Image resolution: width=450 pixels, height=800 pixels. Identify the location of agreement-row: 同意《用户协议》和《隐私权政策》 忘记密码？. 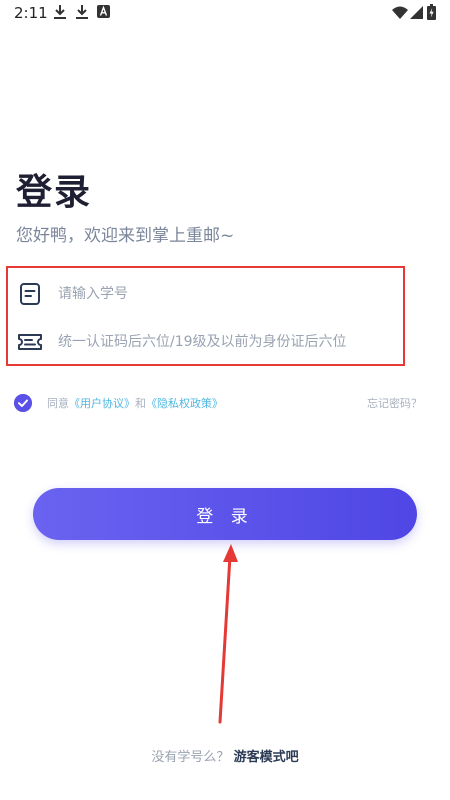
(224, 403).